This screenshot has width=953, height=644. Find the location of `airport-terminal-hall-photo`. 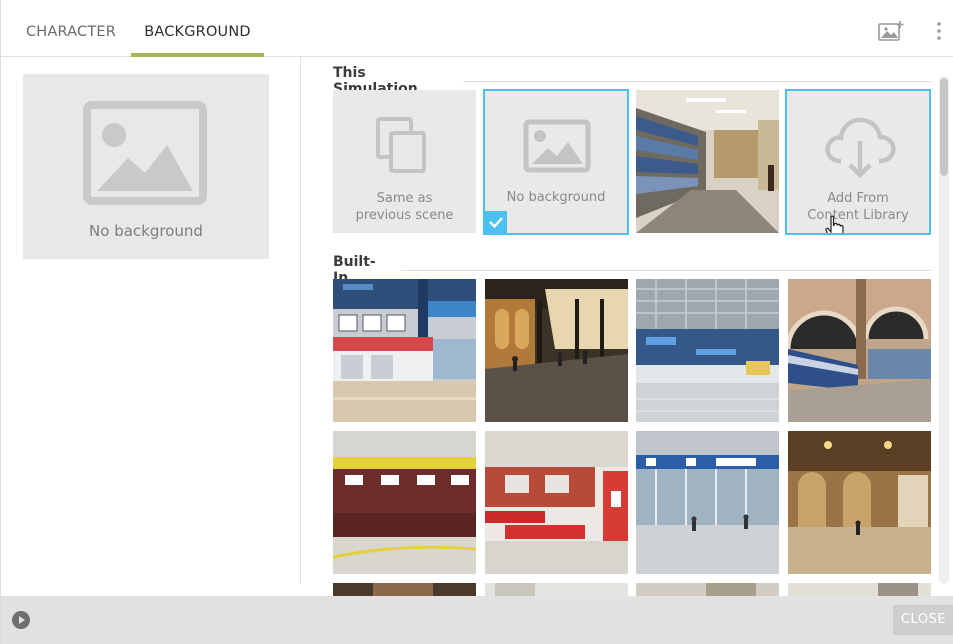

airport-terminal-hall-photo is located at coordinates (707, 350).